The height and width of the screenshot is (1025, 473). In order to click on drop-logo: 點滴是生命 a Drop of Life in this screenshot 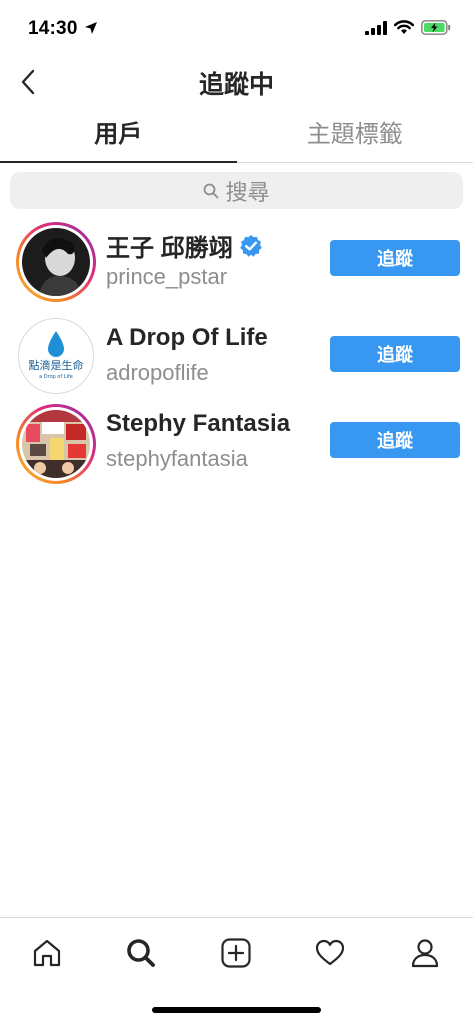, I will do `click(56, 356)`.